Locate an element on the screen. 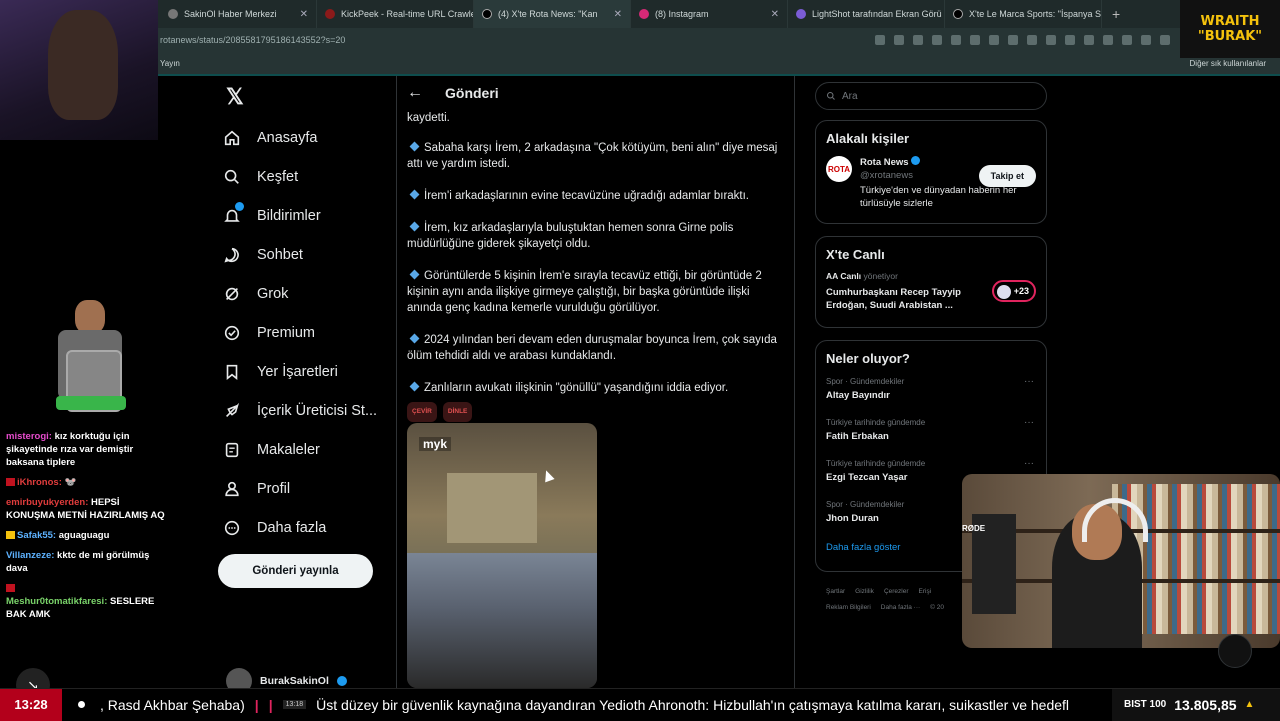  x-logo-icon is located at coordinates (958, 14).